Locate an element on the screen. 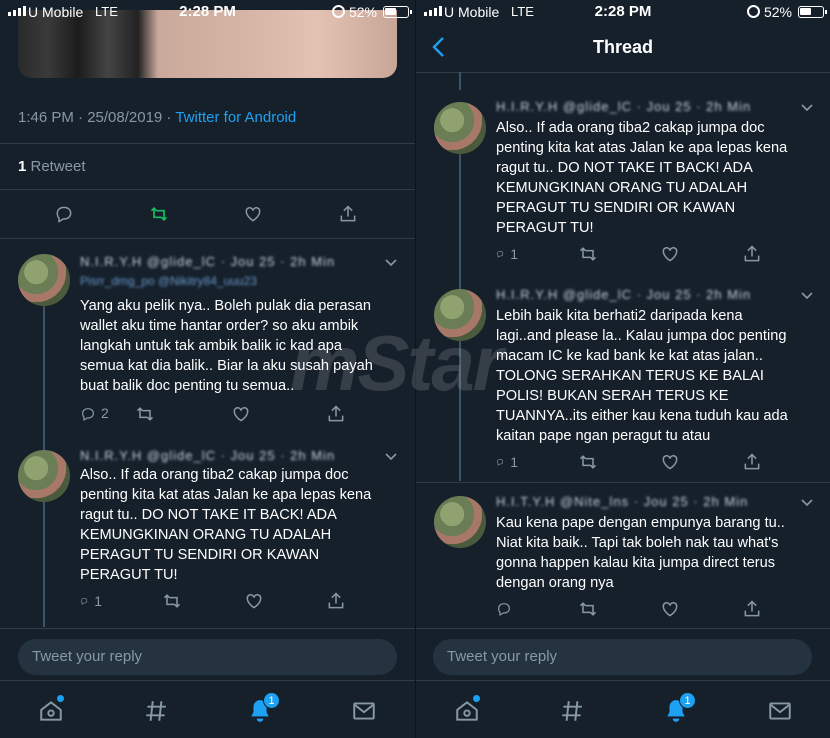 Image resolution: width=830 pixels, height=738 pixels. reply-line: PERAGUT TU SENDIRI OR KAWAN is located at coordinates (200, 555).